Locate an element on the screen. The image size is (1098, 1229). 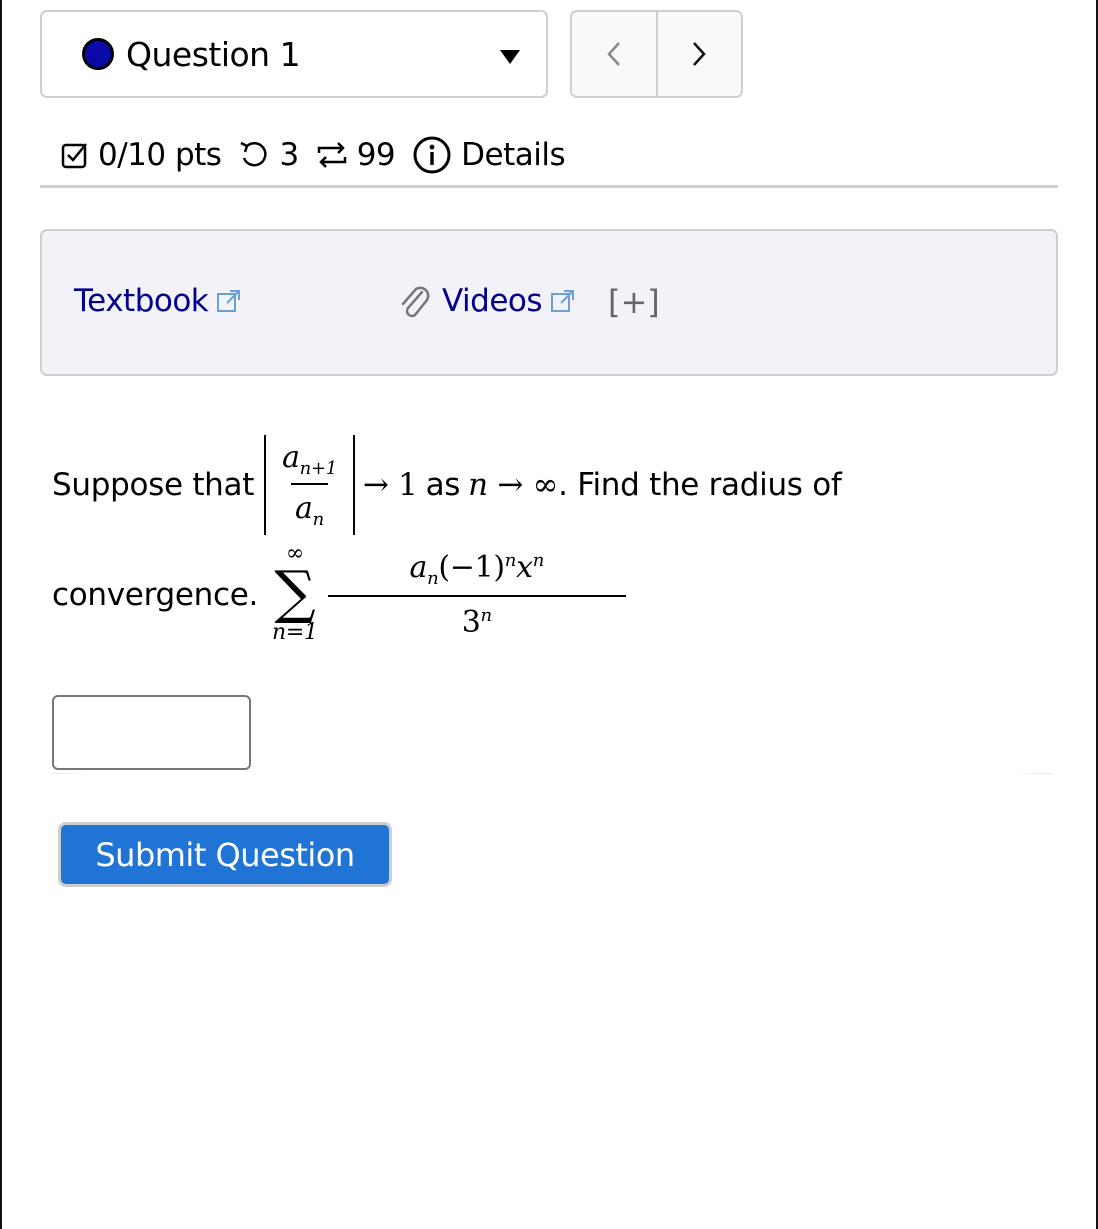
details-link: Details is located at coordinates (513, 155).